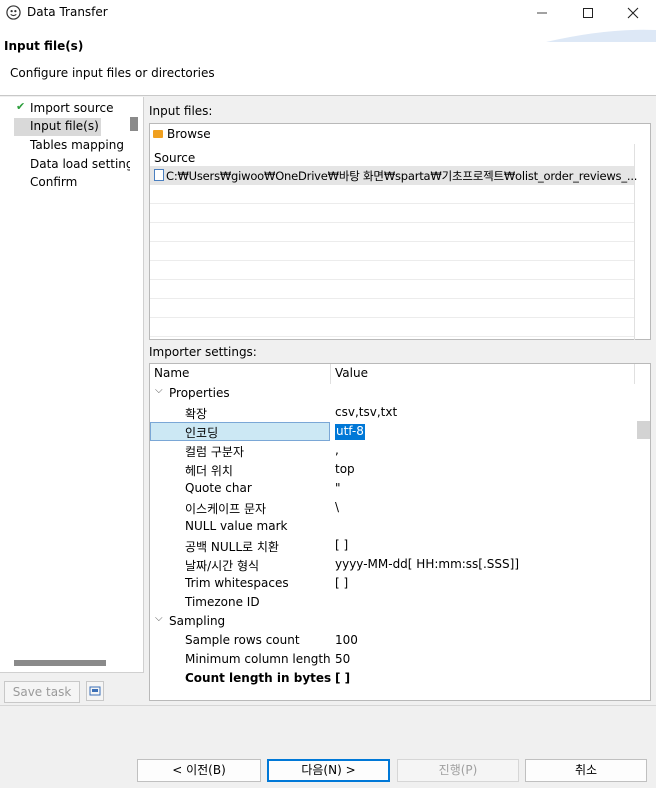 The height and width of the screenshot is (788, 656). I want to click on setting-name: Trim whitespaces, so click(237, 583).